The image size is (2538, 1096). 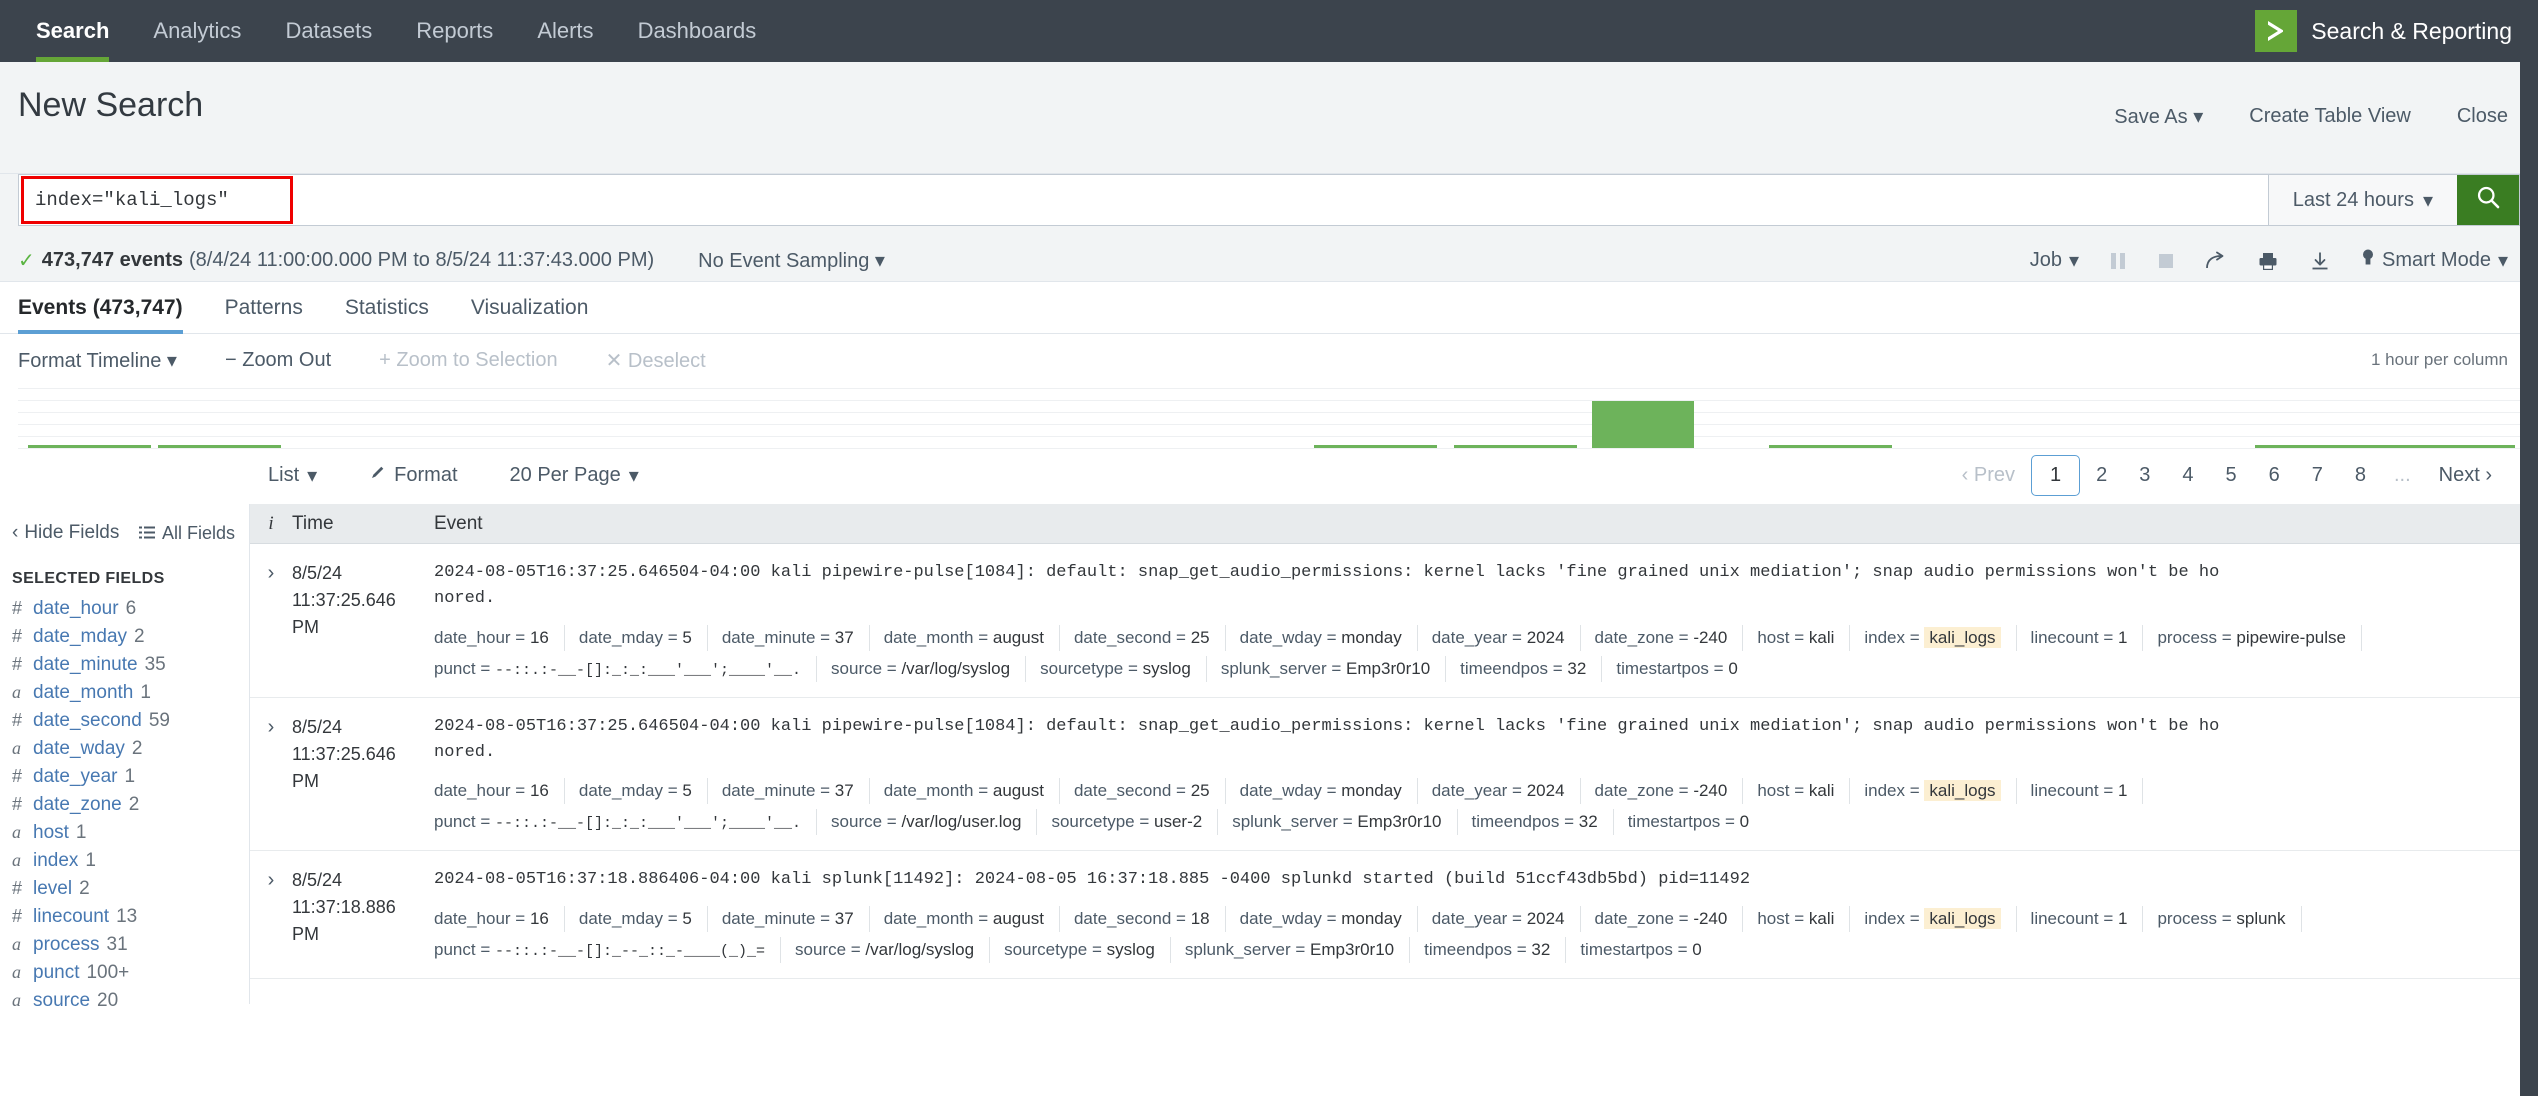 What do you see at coordinates (130, 917) in the screenshot?
I see `field-item-linecount: # linecount 13` at bounding box center [130, 917].